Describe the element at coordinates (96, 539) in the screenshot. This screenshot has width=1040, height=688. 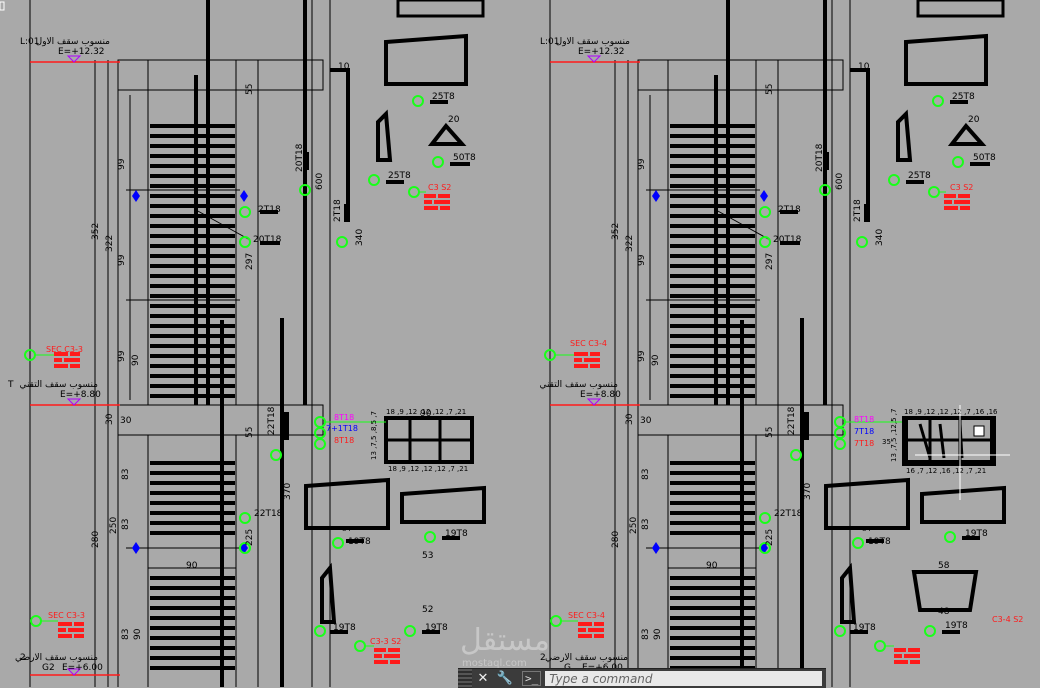
I see `dim-280: 280` at that location.